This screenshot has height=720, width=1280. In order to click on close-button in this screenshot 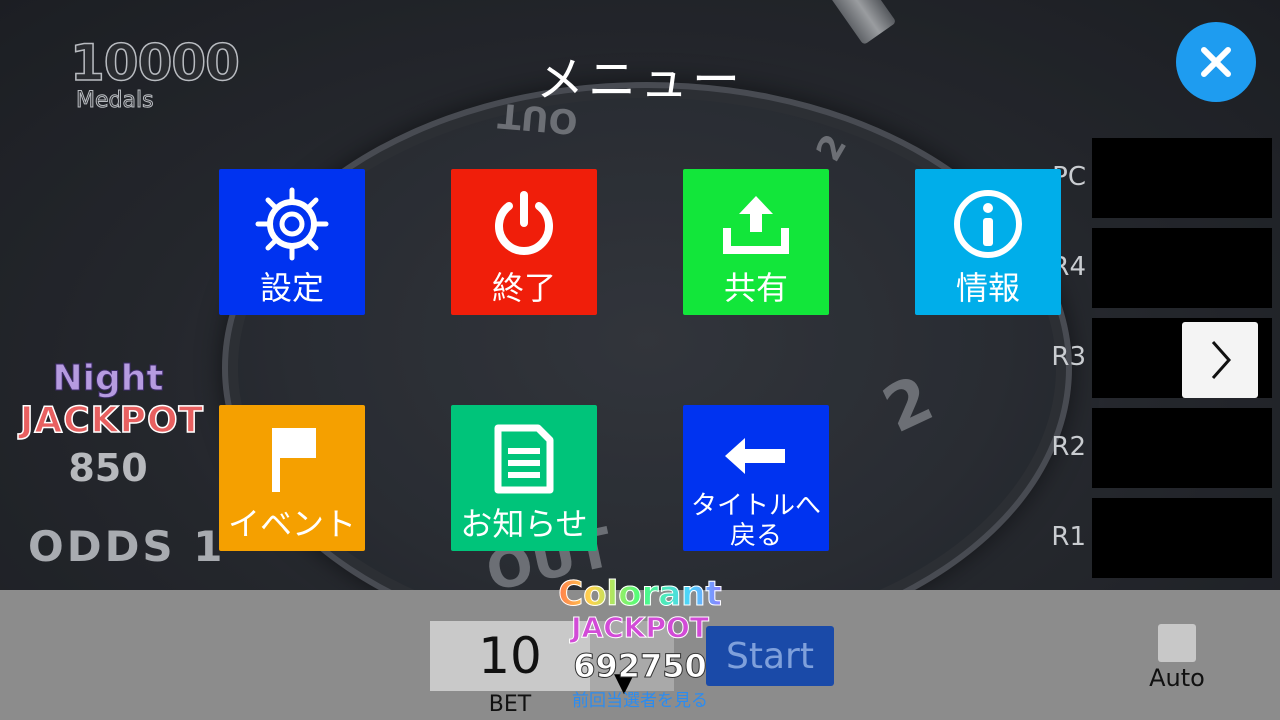, I will do `click(1216, 62)`.